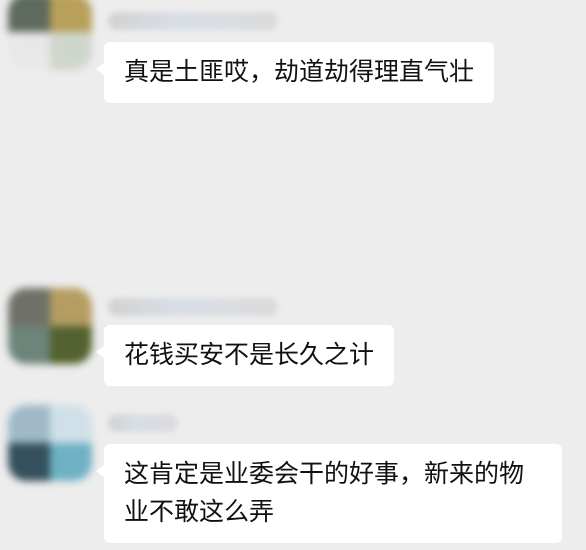 The image size is (586, 550). Describe the element at coordinates (295, 72) in the screenshot. I see `message-bubble: 真是土匪哎，劫道劫得理直气壮` at that location.